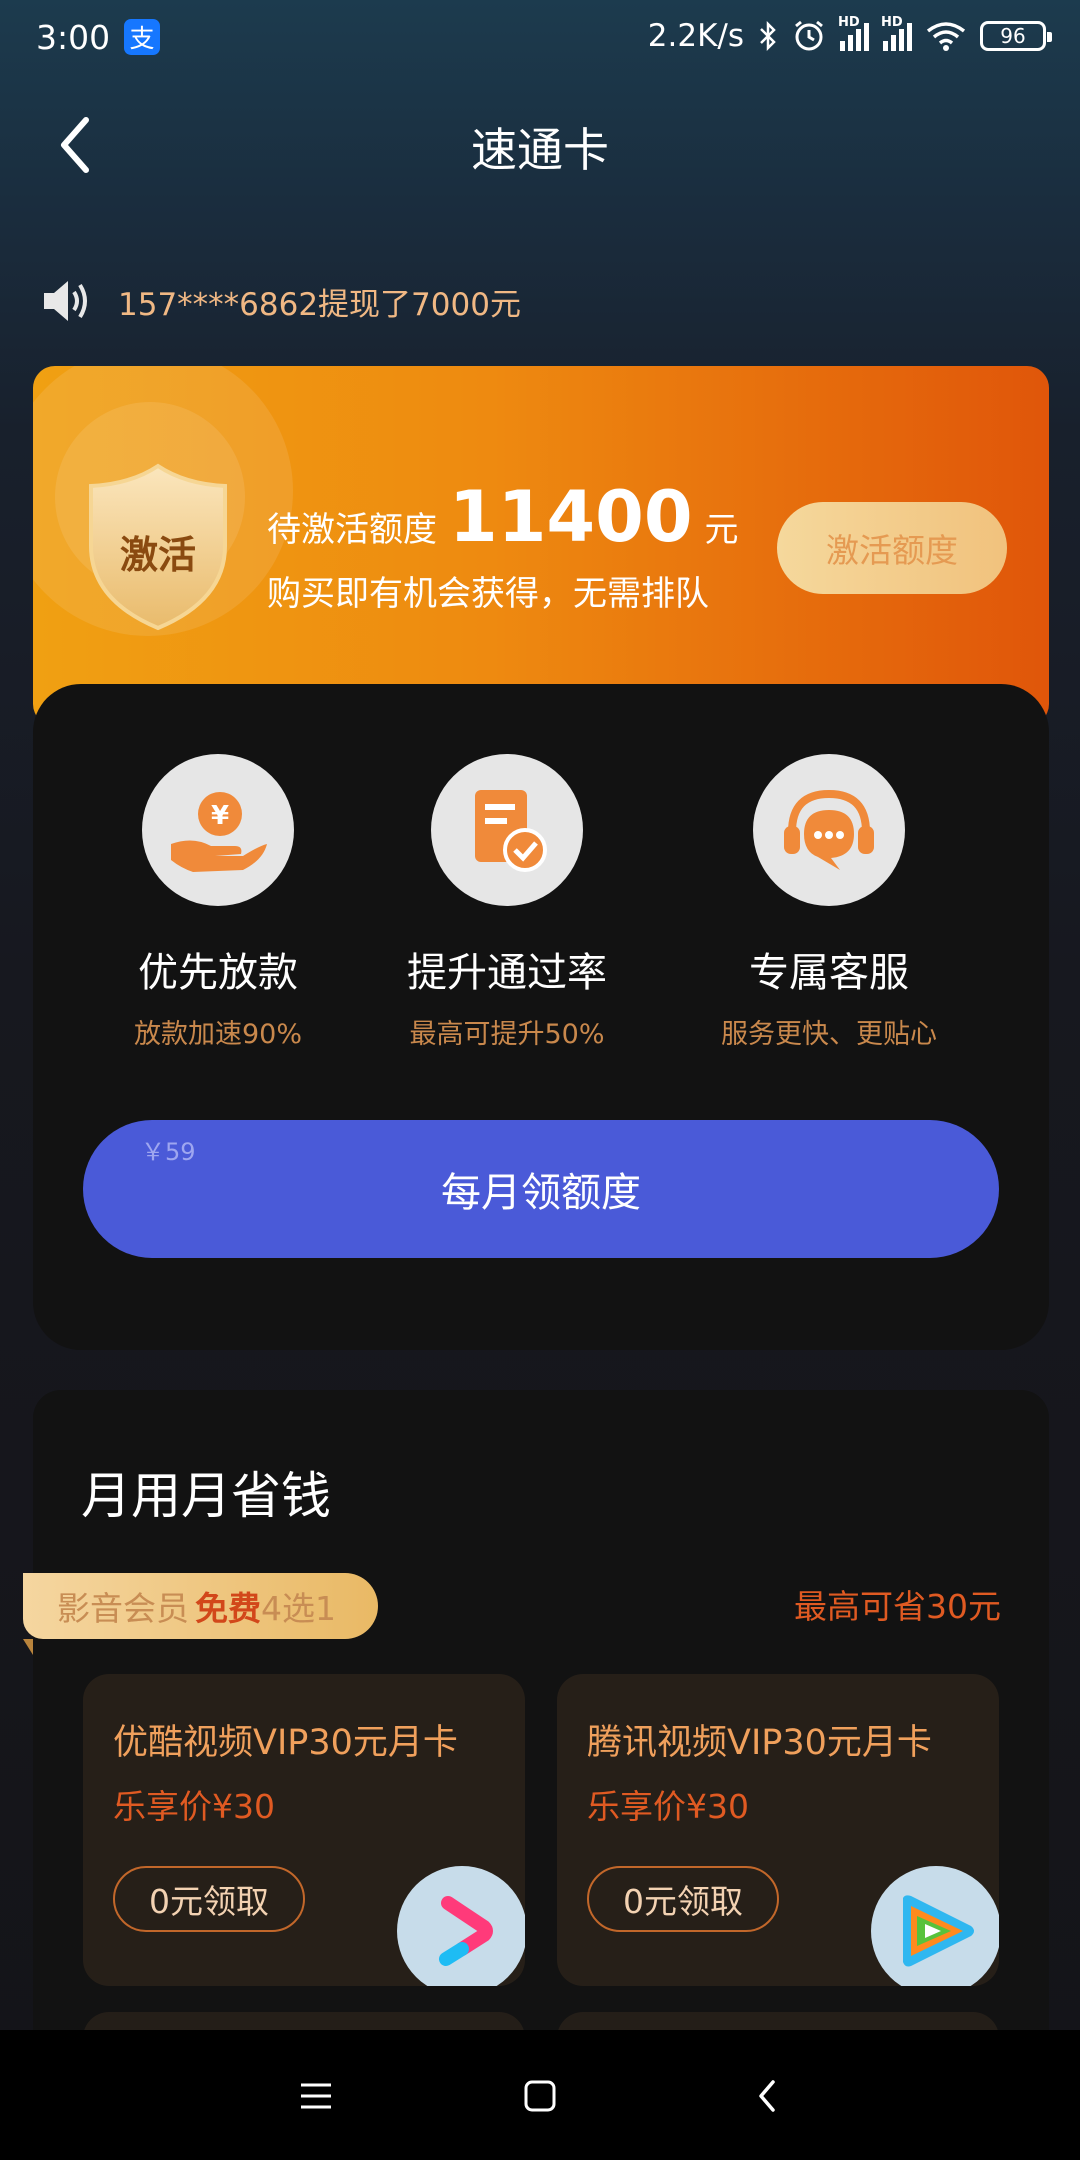 This screenshot has width=1080, height=2160. I want to click on document-check-icon, so click(511, 831).